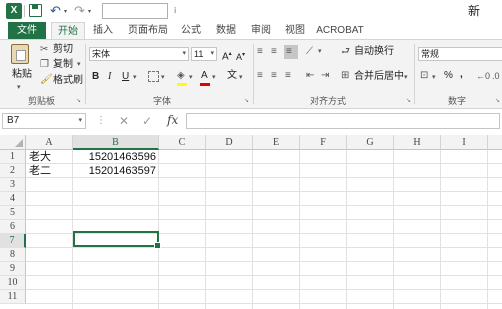 The width and height of the screenshot is (502, 309). Describe the element at coordinates (153, 76) in the screenshot. I see `borders-icon` at that location.